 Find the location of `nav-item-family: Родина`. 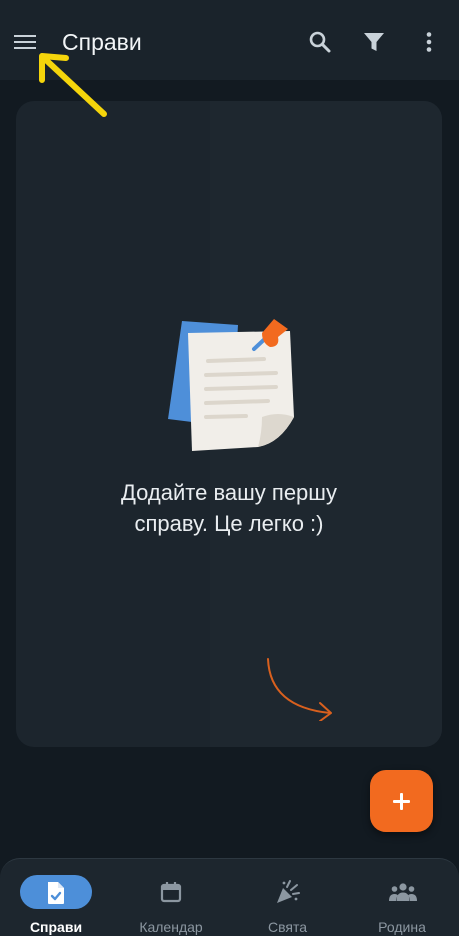

nav-item-family: Родина is located at coordinates (402, 897).